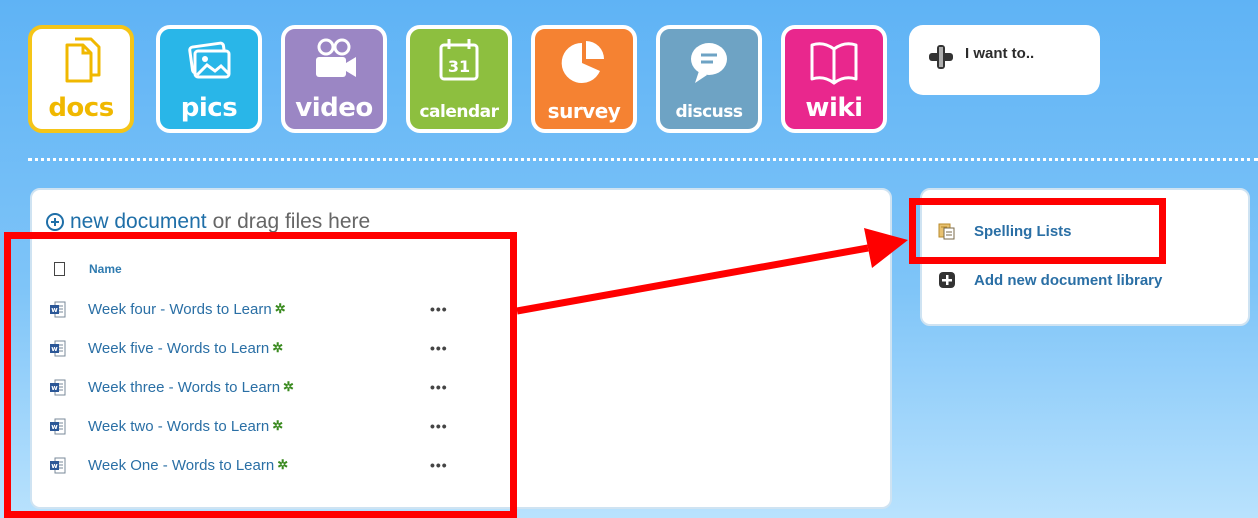 The height and width of the screenshot is (518, 1258). Describe the element at coordinates (1000, 53) in the screenshot. I see `i-want-to-label: I want to..` at that location.